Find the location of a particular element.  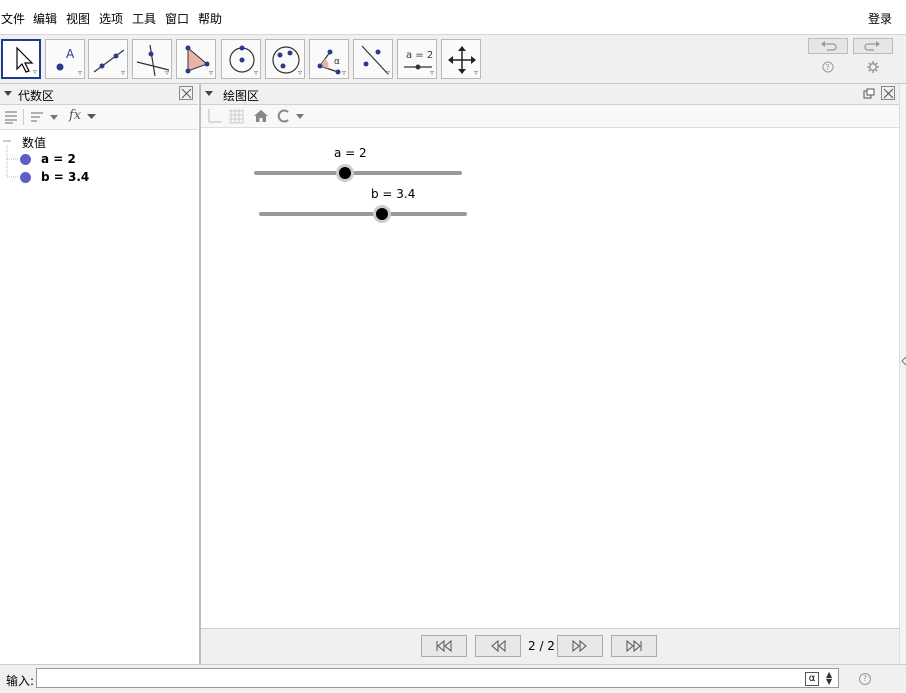

chevron-left-icon is located at coordinates (903, 361).